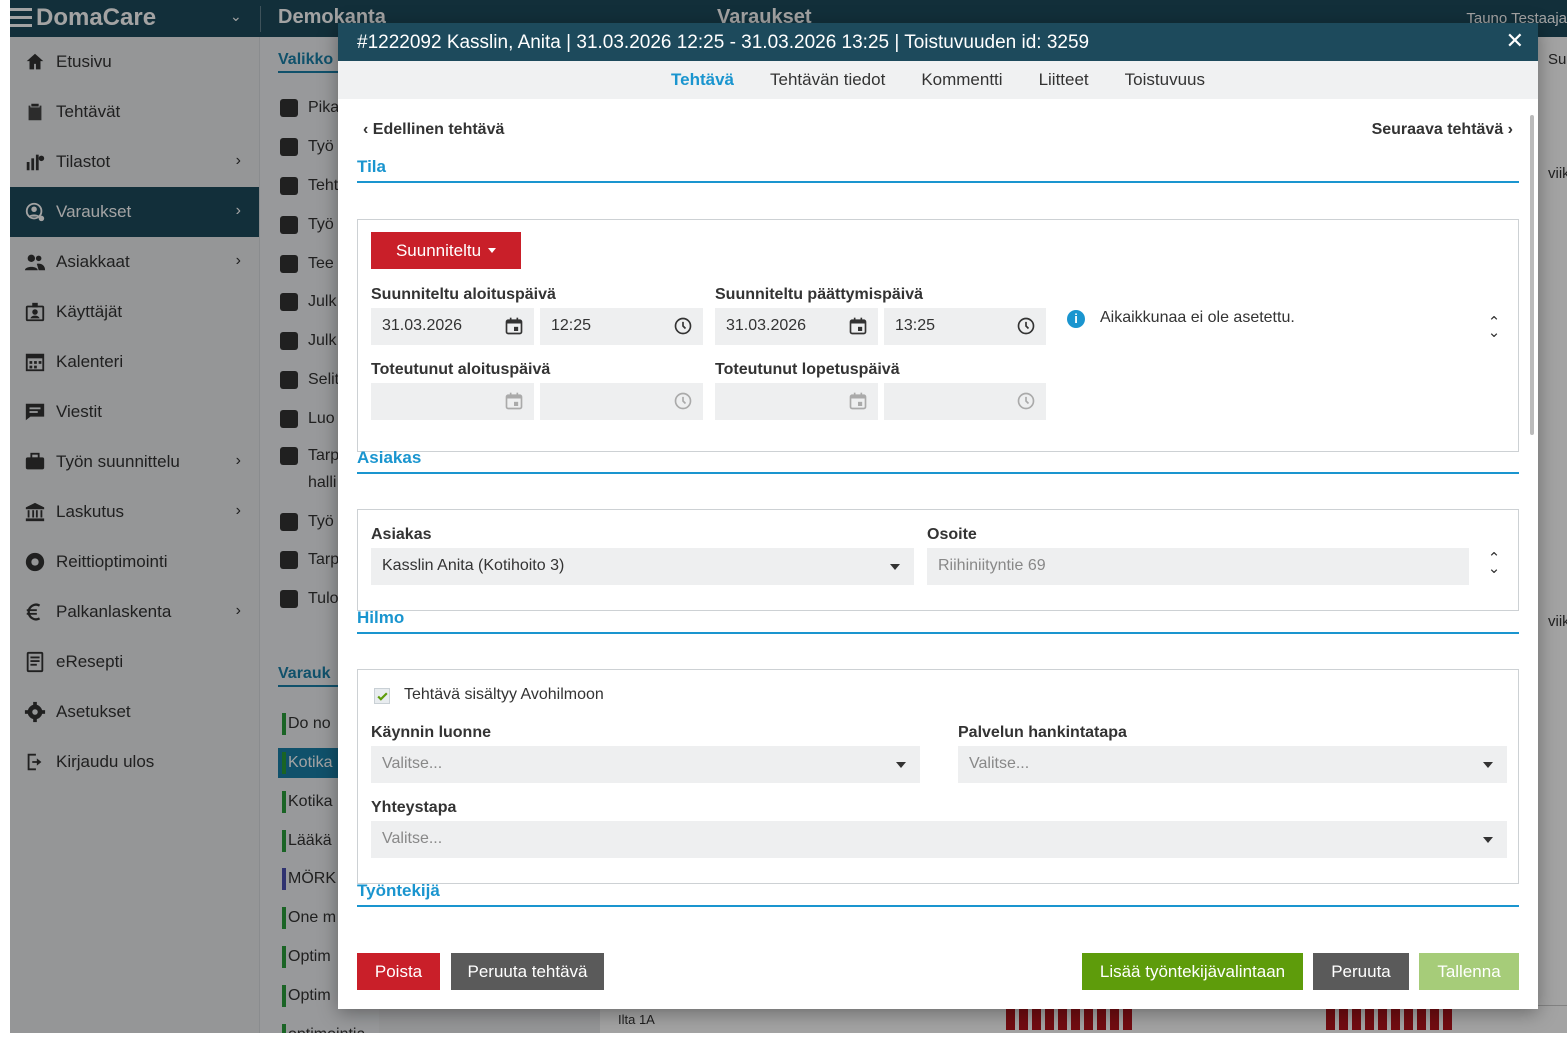  What do you see at coordinates (452, 401) in the screenshot?
I see `actual-start-date-input` at bounding box center [452, 401].